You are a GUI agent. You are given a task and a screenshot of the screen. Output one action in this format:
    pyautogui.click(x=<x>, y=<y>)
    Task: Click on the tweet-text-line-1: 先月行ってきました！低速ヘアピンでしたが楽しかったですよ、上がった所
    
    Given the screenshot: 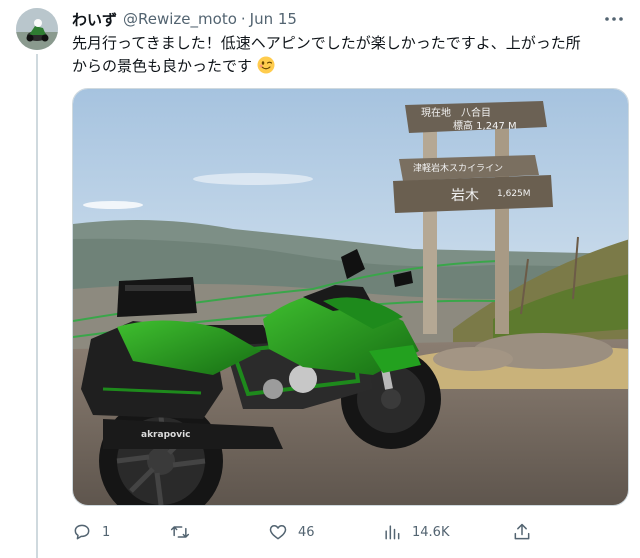 What is the action you would take?
    pyautogui.click(x=326, y=43)
    